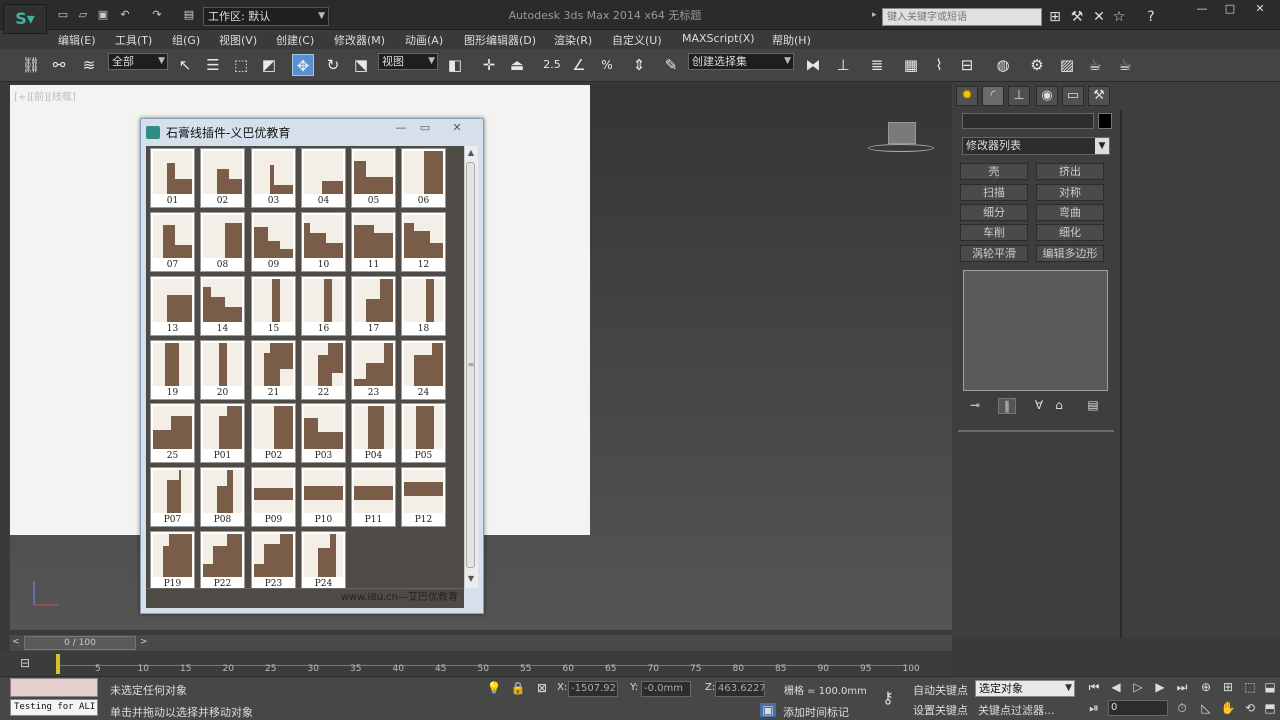  Describe the element at coordinates (423, 433) in the screenshot. I see `profile-tile: P05` at that location.